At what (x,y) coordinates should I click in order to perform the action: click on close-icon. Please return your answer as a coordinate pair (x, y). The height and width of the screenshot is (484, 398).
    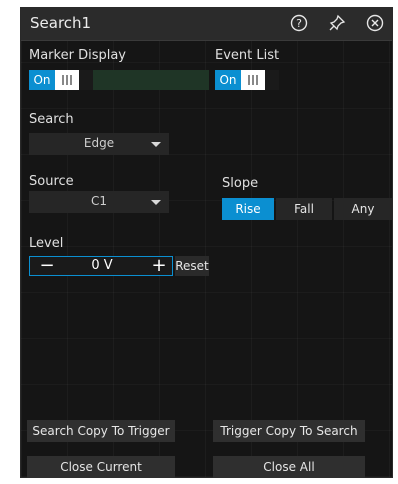
    Looking at the image, I should click on (375, 23).